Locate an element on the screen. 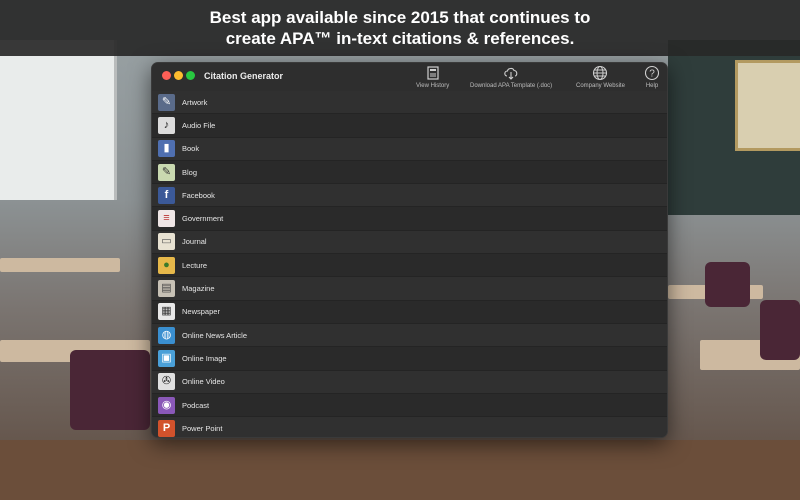 The width and height of the screenshot is (800, 500). company-website-button: Company Website is located at coordinates (600, 77).